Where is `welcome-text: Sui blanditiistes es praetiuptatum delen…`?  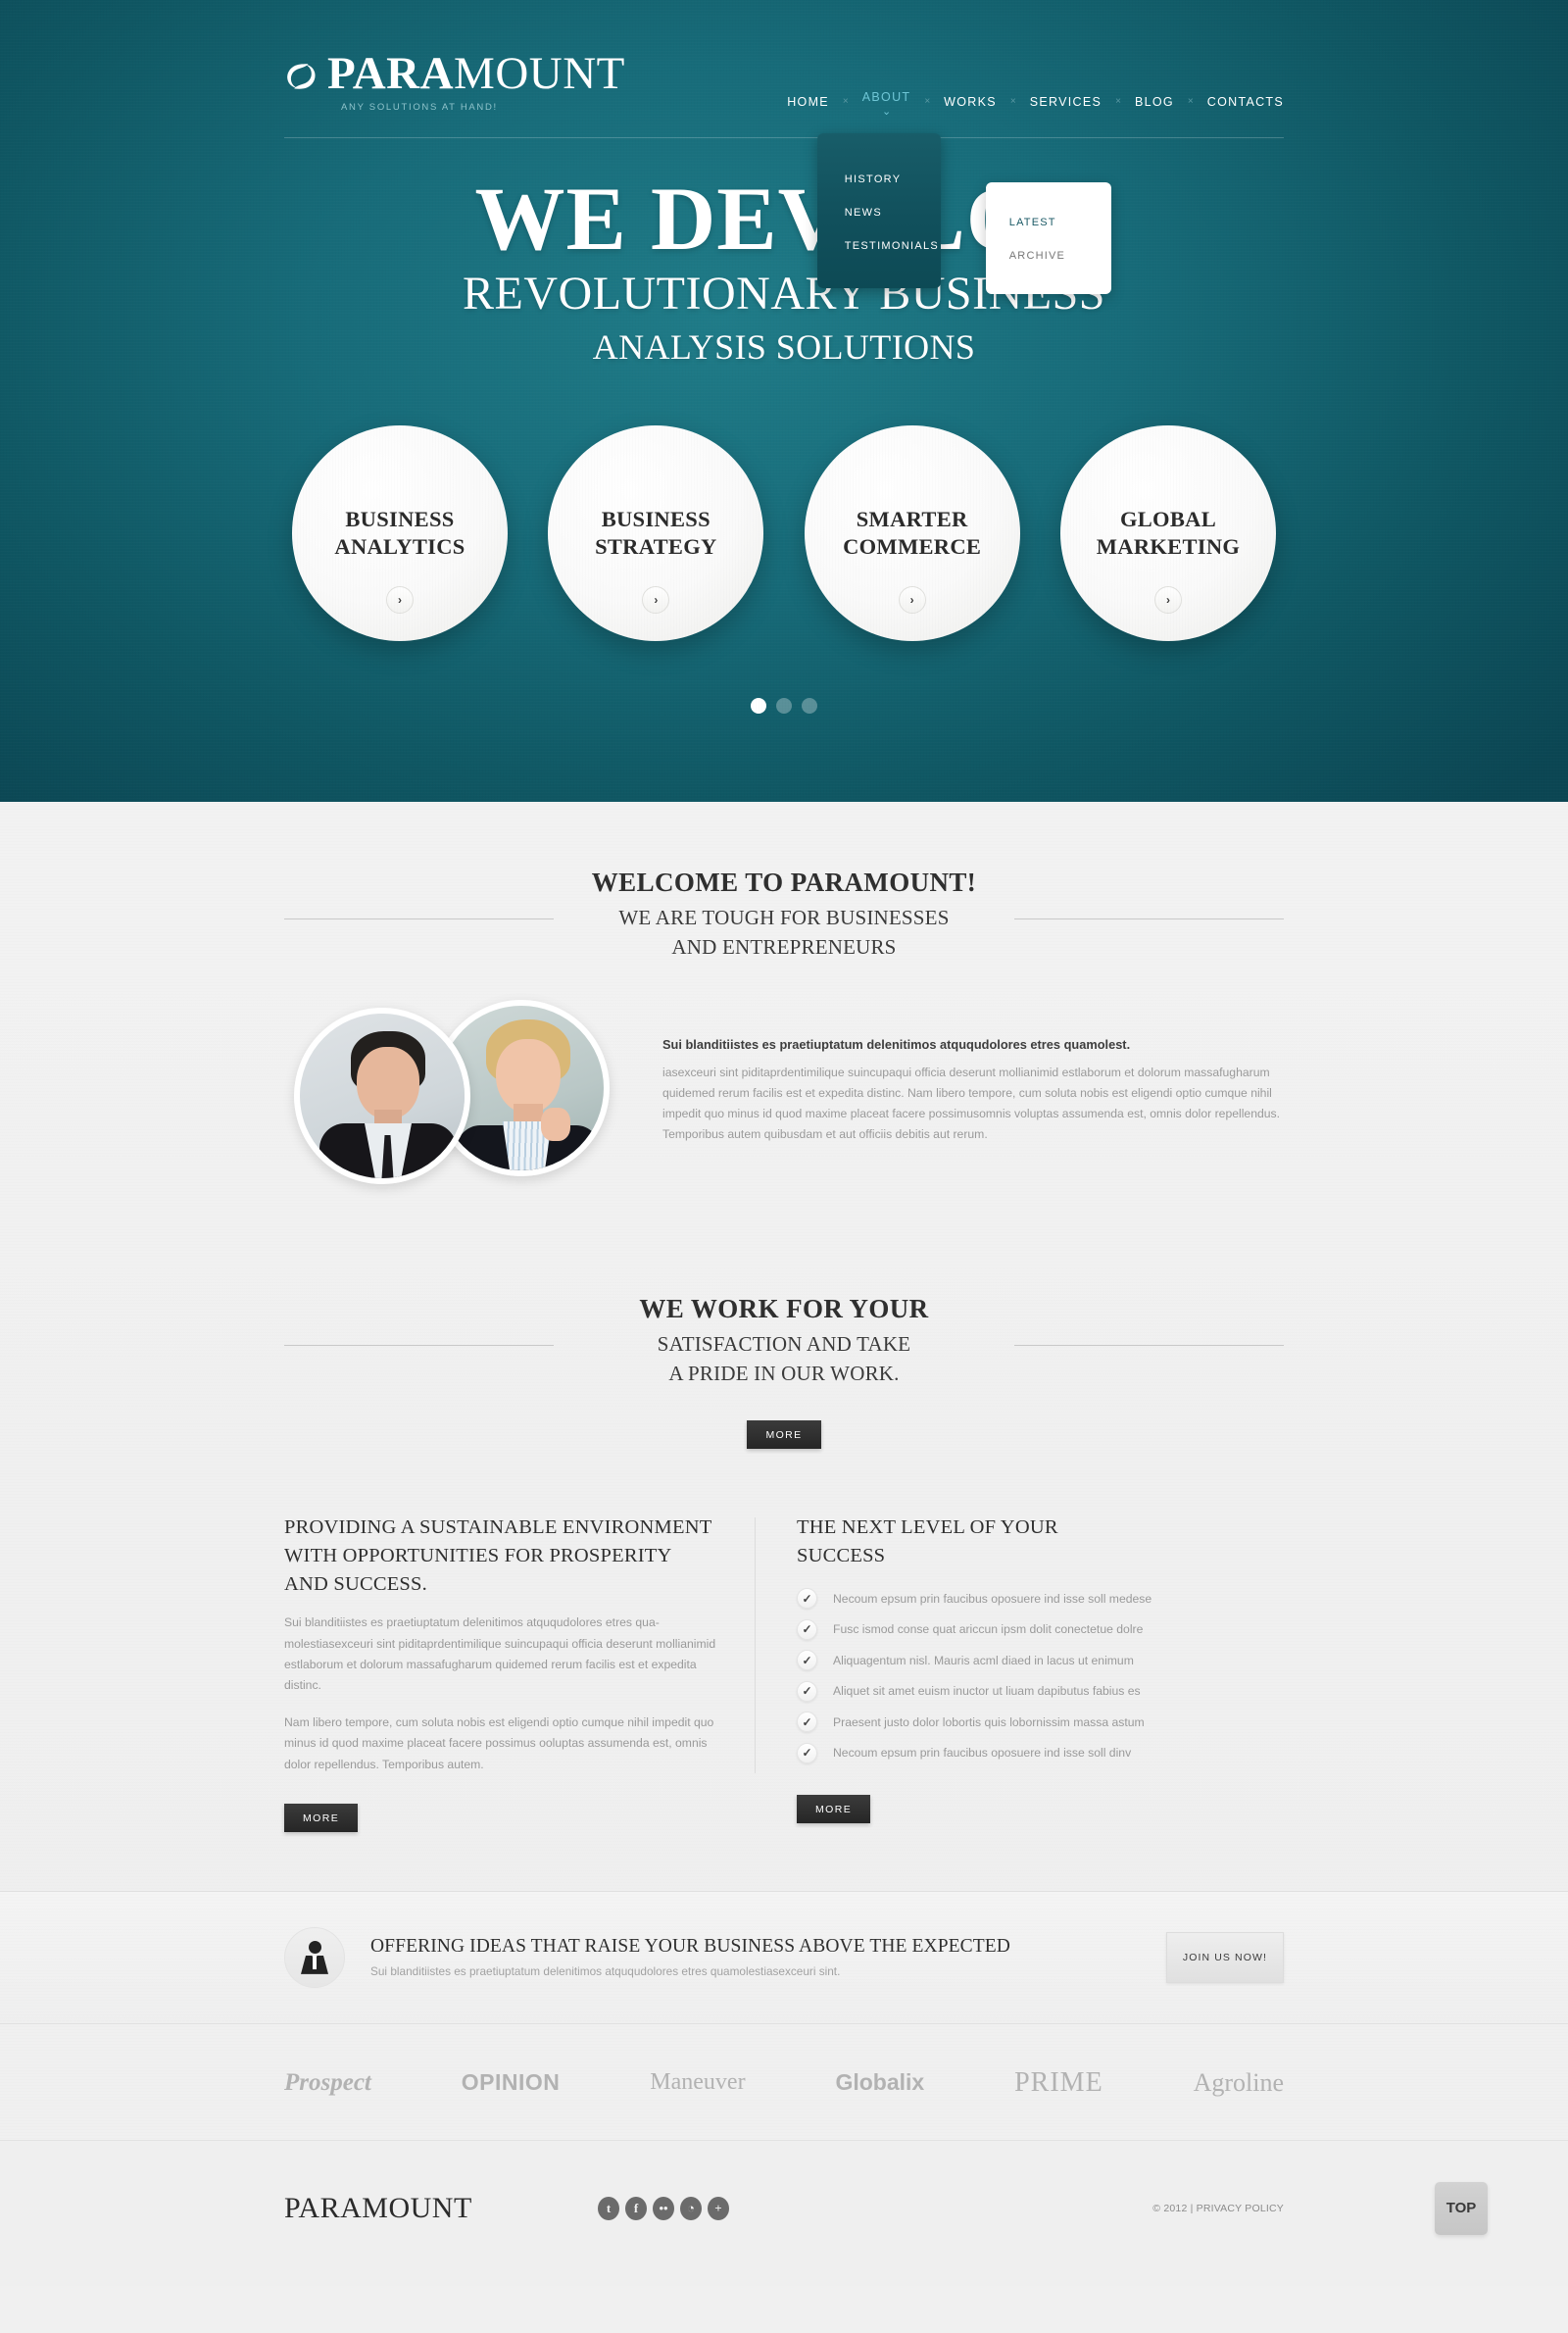
welcome-text: Sui blanditiistes es praetiuptatum delen… is located at coordinates (973, 1072).